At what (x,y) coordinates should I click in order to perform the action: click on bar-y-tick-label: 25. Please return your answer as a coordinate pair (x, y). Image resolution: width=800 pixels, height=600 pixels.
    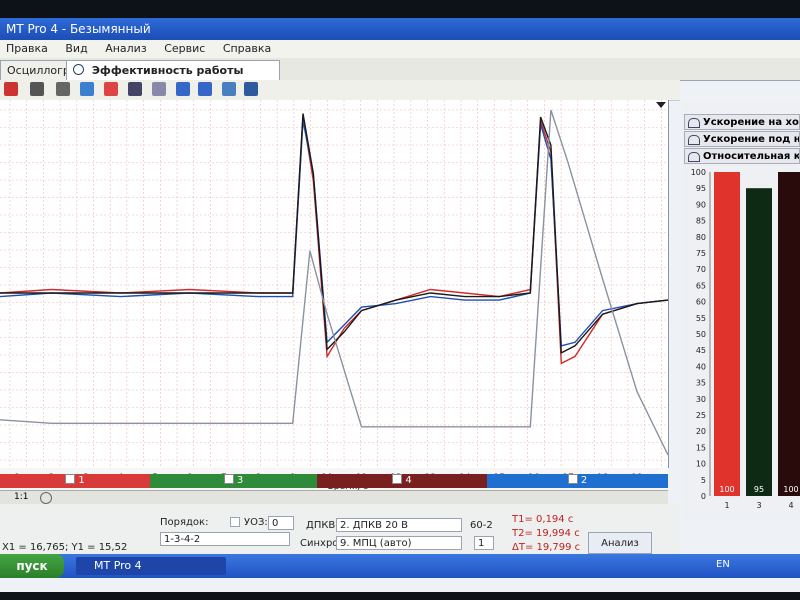
    Looking at the image, I should click on (701, 415).